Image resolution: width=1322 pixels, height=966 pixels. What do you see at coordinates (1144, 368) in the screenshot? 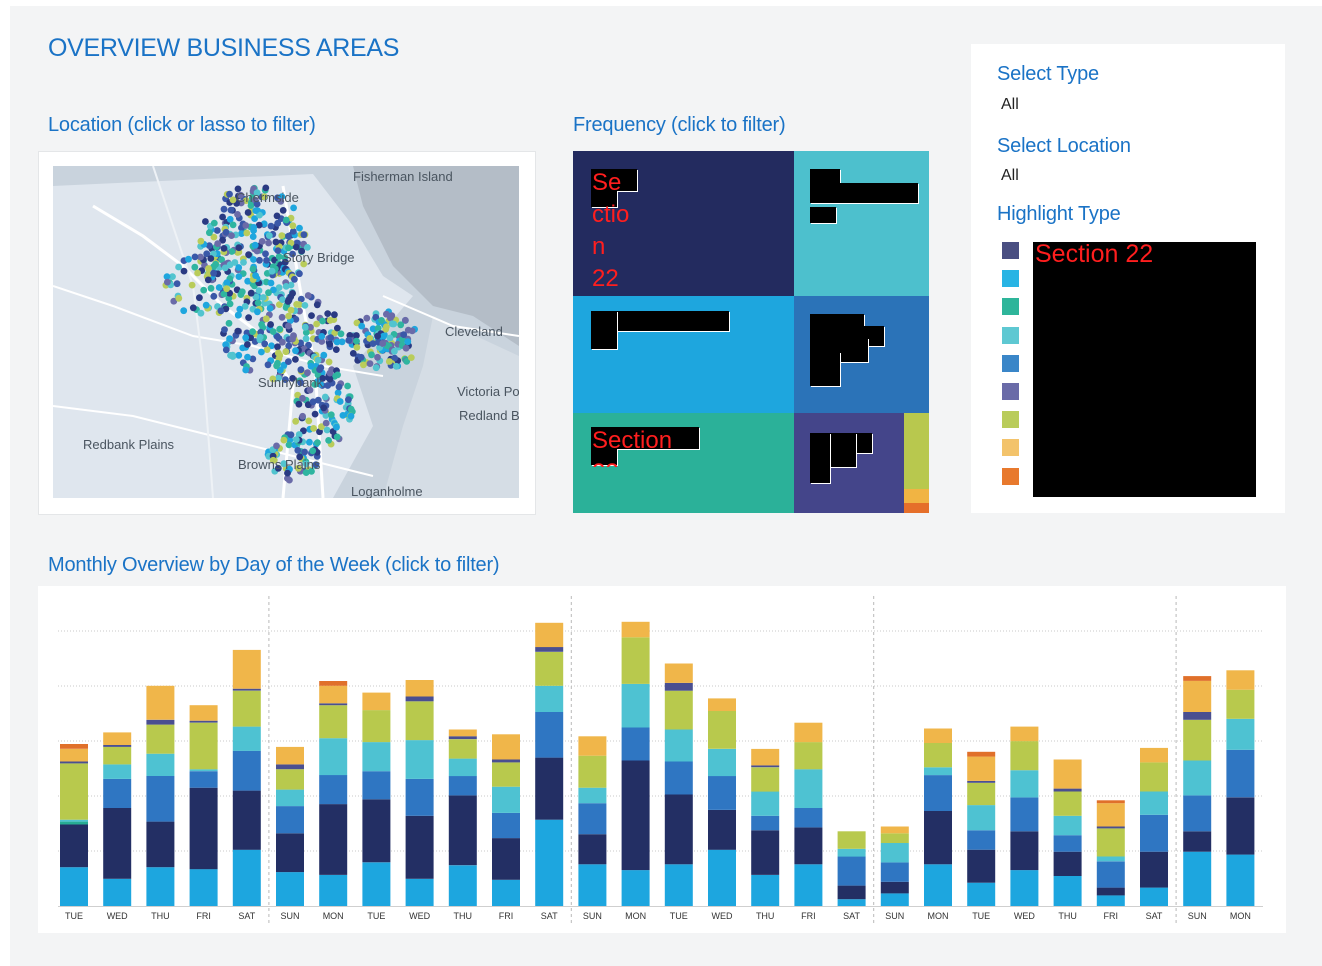
I see `highlight-legend-box: Section 22` at bounding box center [1144, 368].